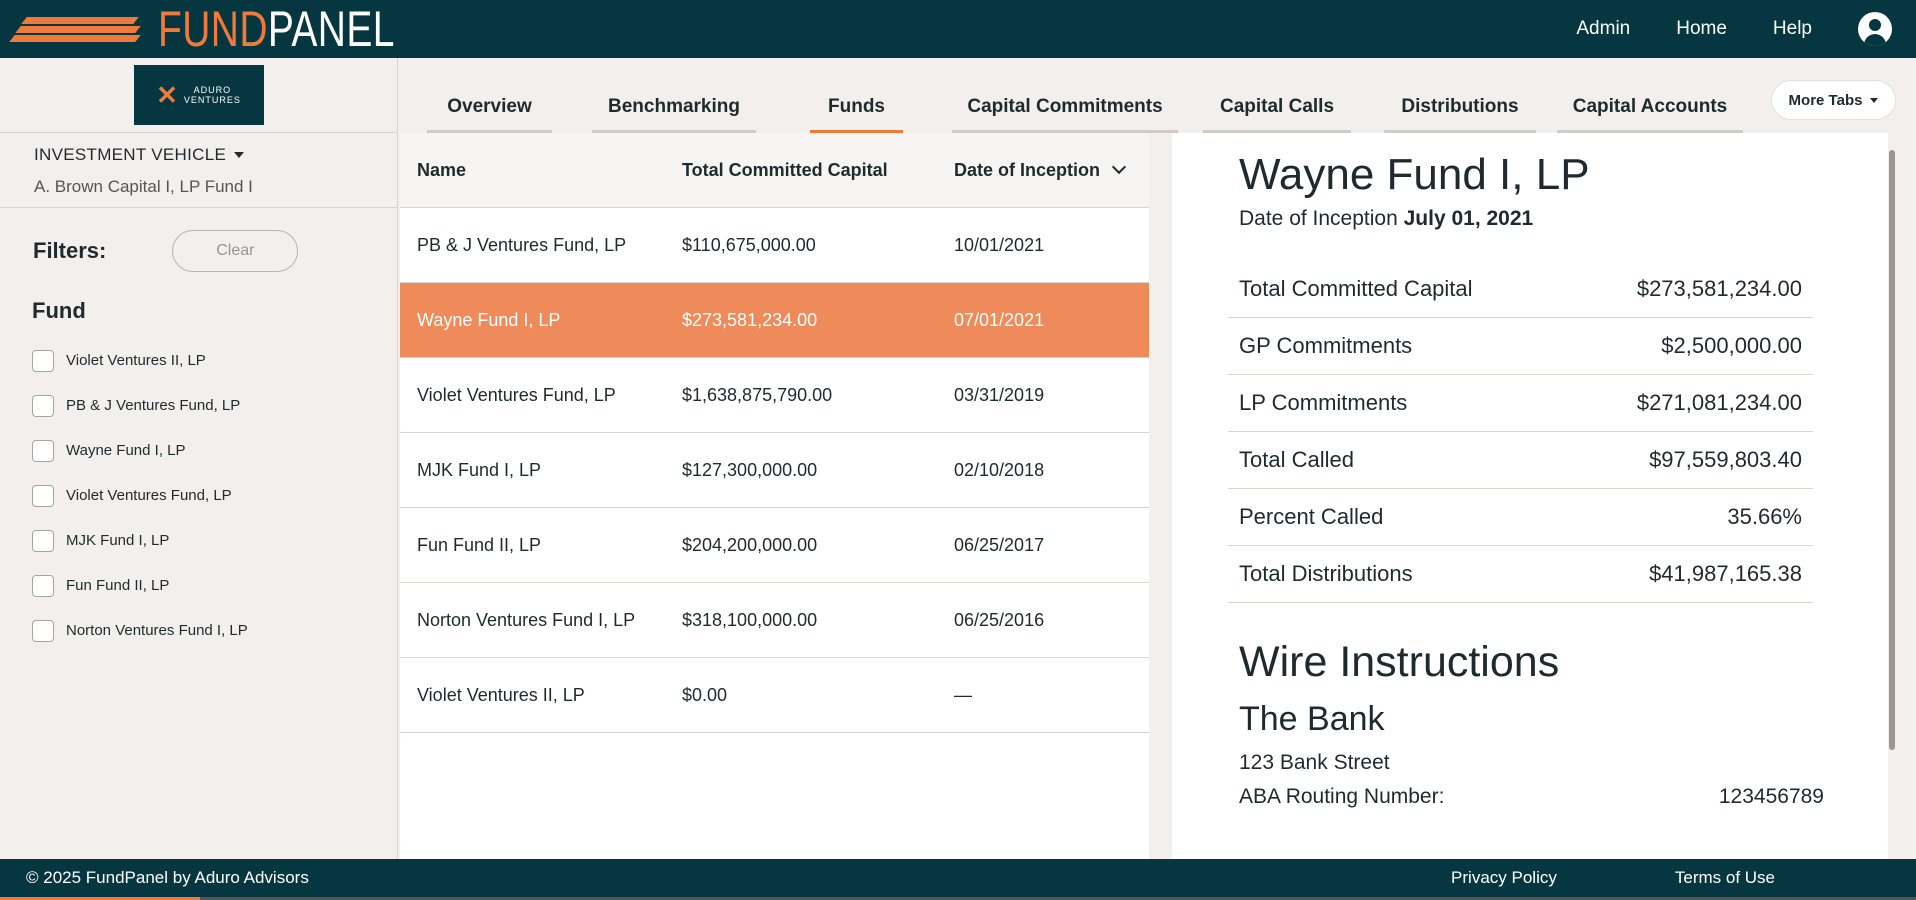  I want to click on fund-title: Wayne Fund I, LP, so click(1414, 174).